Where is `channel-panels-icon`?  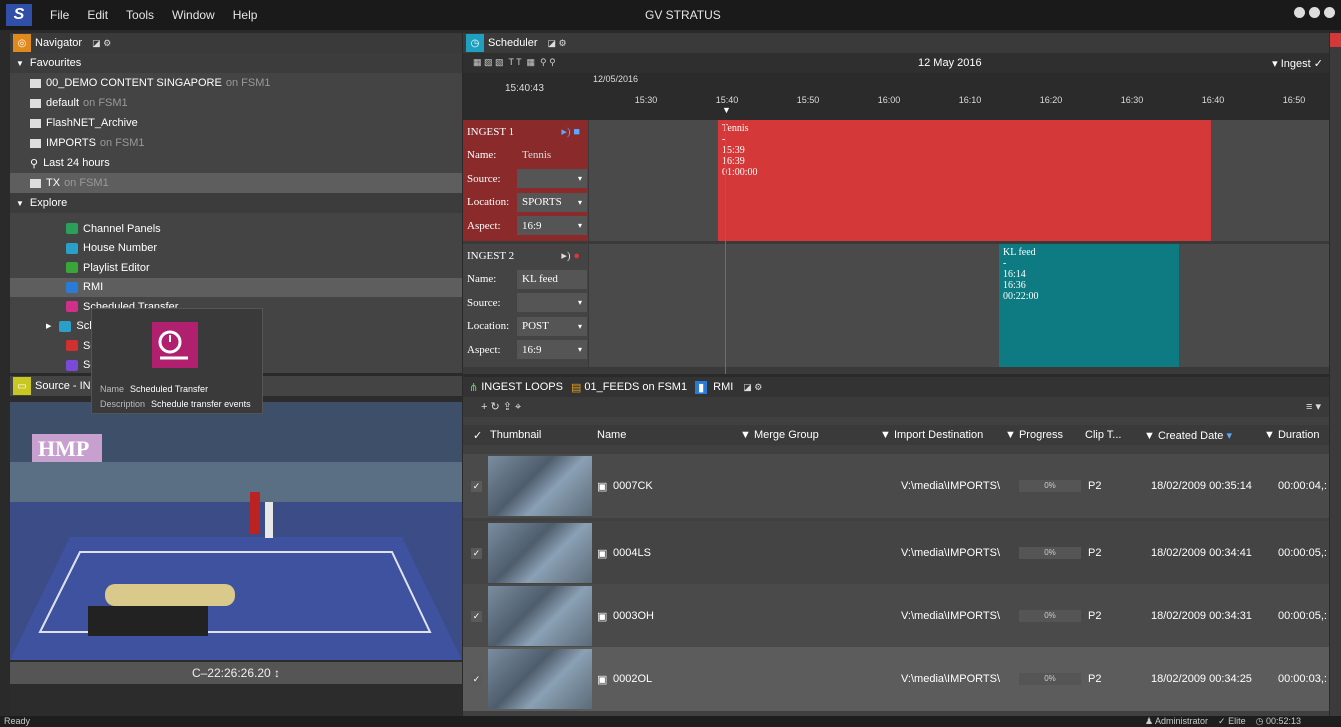 channel-panels-icon is located at coordinates (72, 229).